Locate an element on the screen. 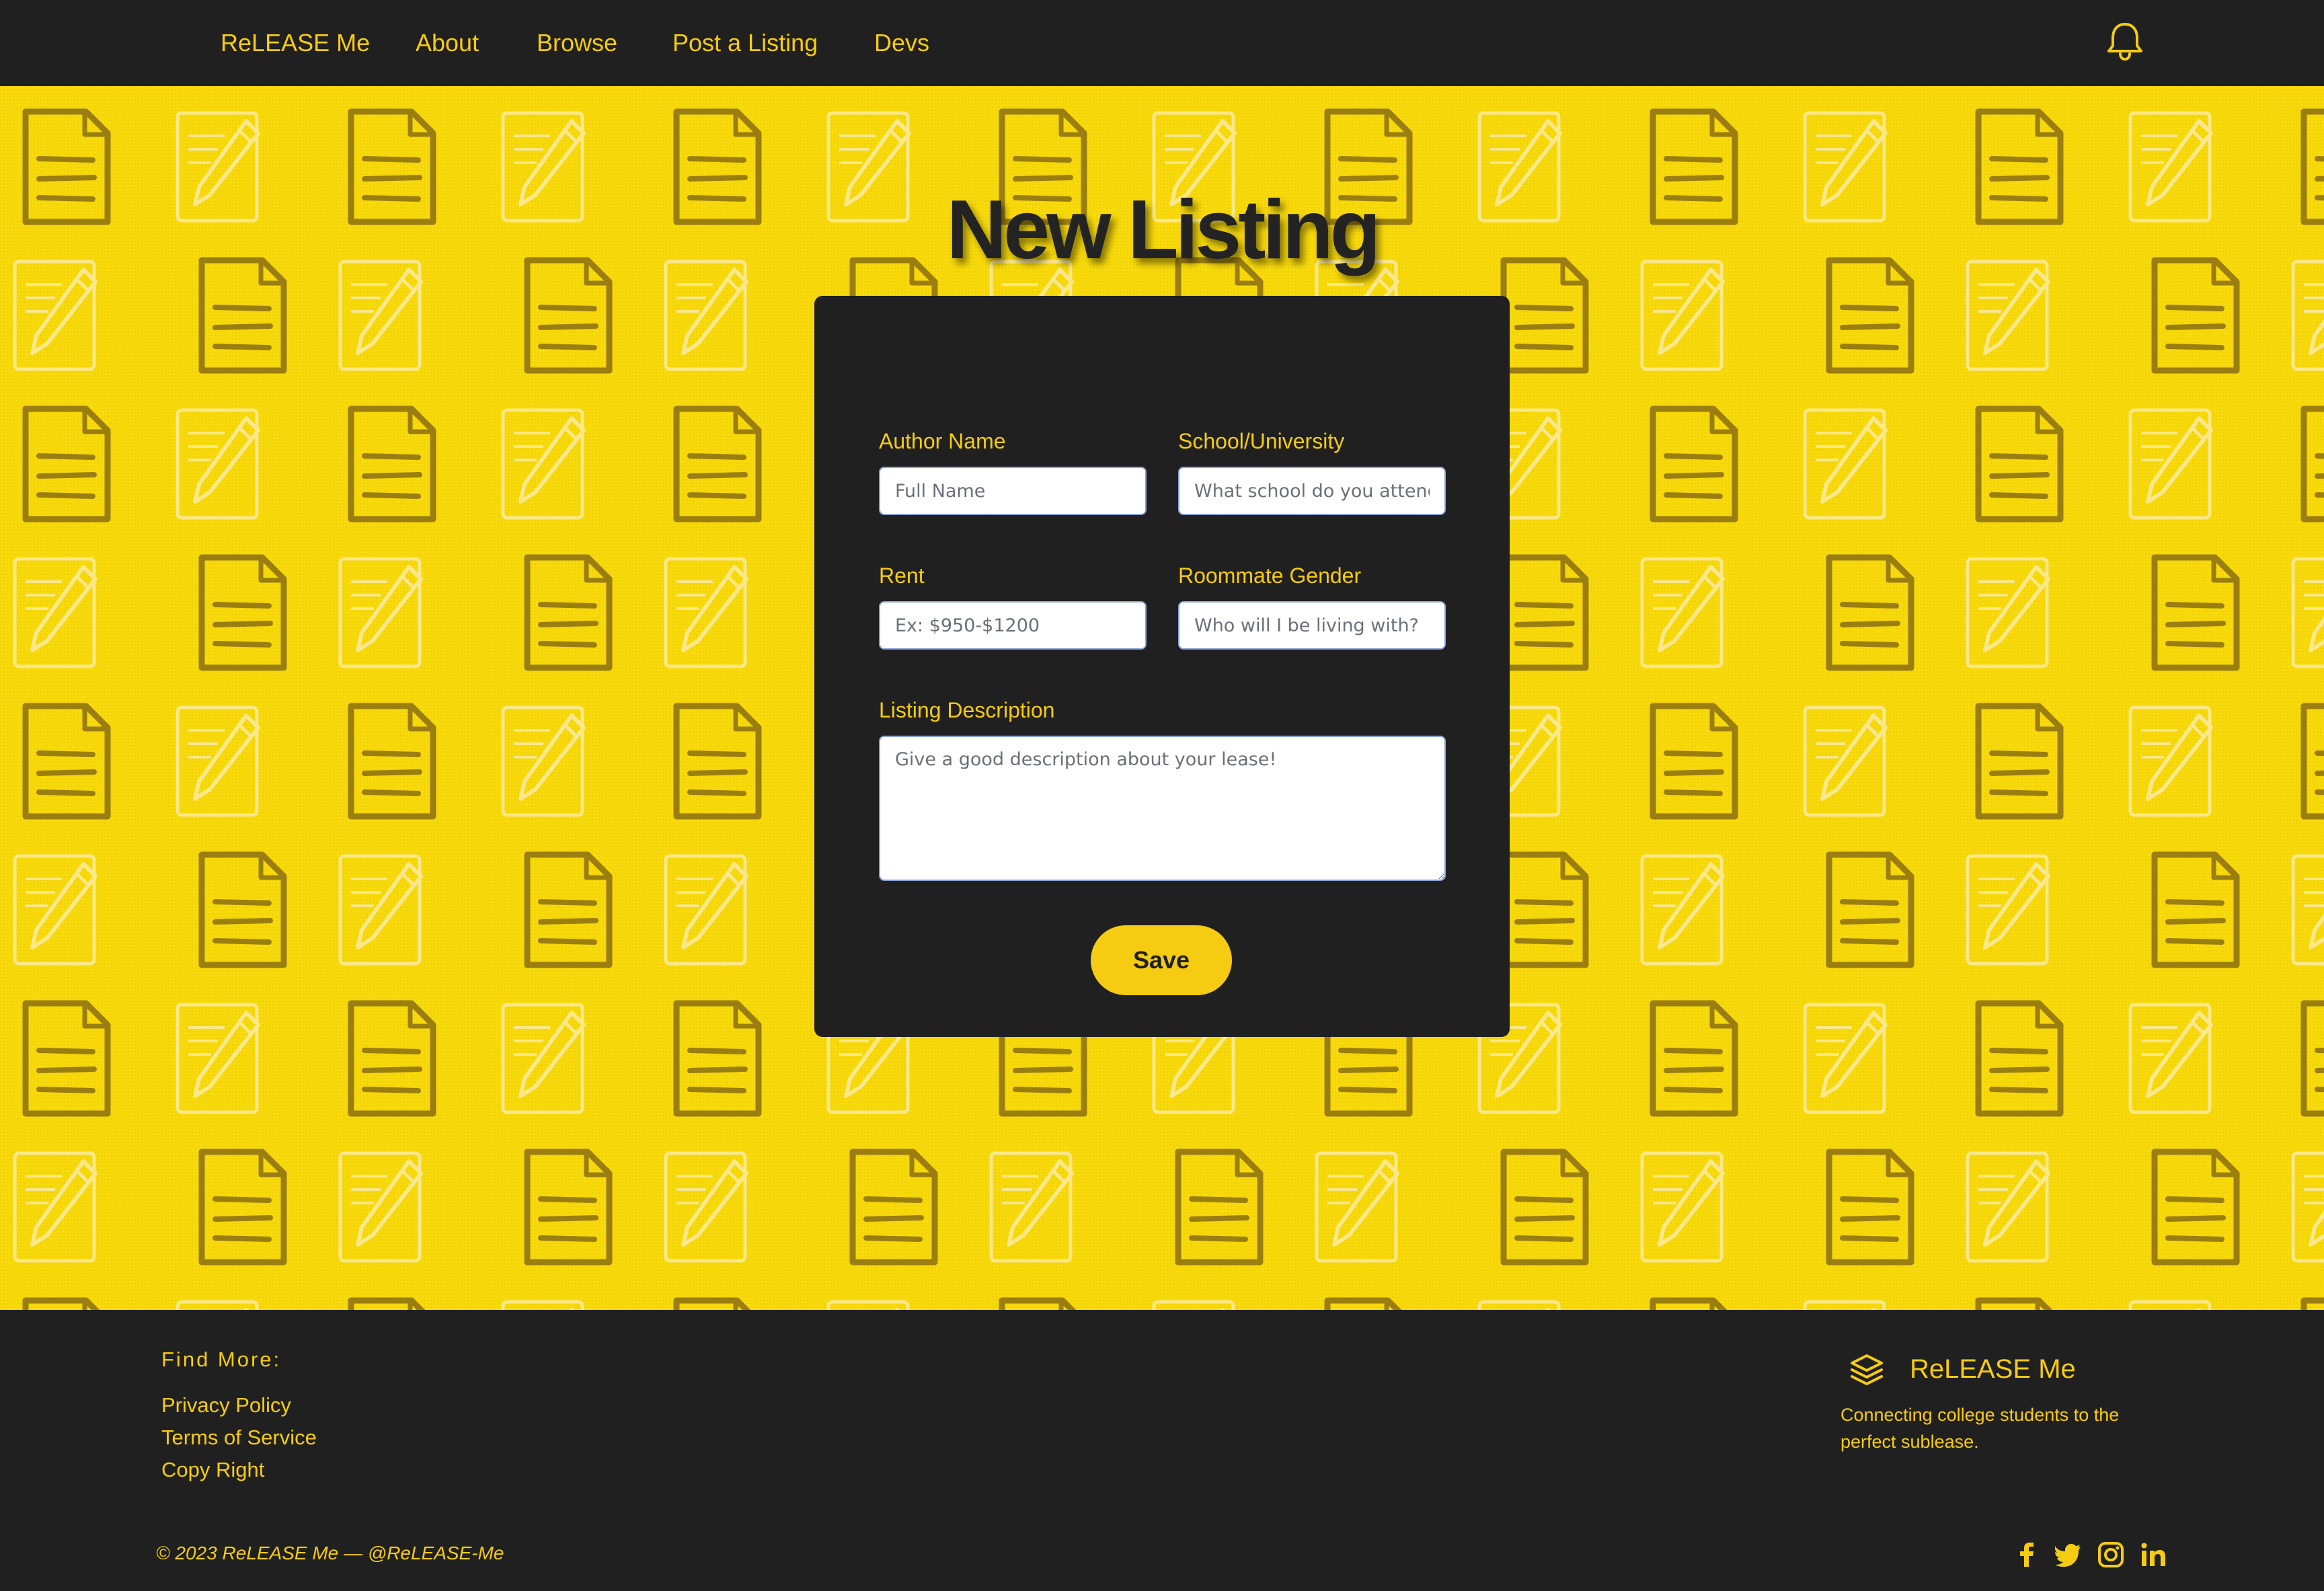 The height and width of the screenshot is (1591, 2324). author-name-input is located at coordinates (1013, 491).